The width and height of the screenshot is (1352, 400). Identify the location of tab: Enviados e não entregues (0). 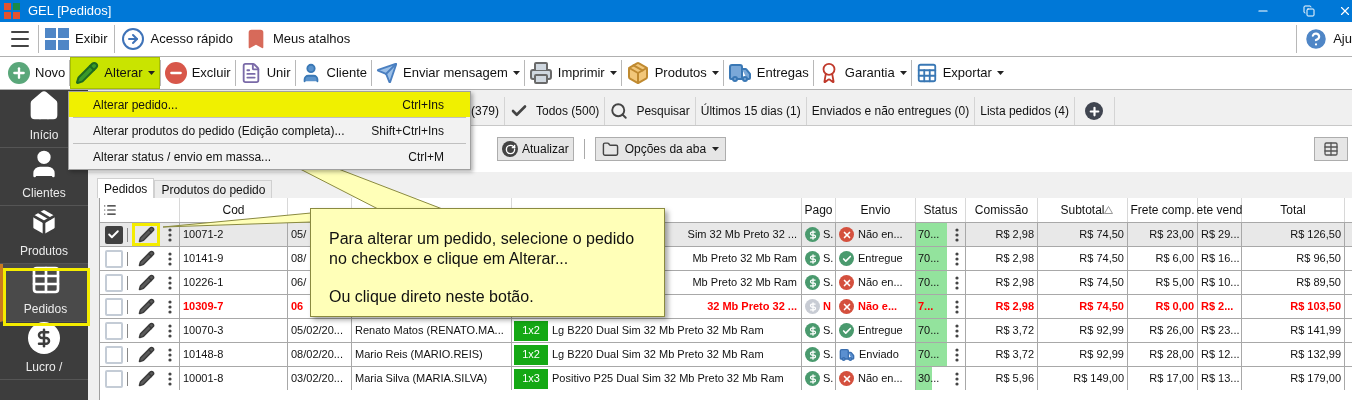
(891, 111).